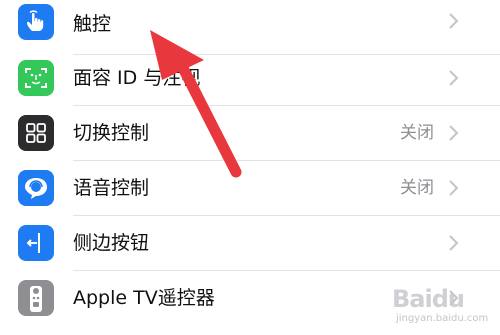 This screenshot has width=500, height=335. I want to click on row-label: 语音控制, so click(111, 188).